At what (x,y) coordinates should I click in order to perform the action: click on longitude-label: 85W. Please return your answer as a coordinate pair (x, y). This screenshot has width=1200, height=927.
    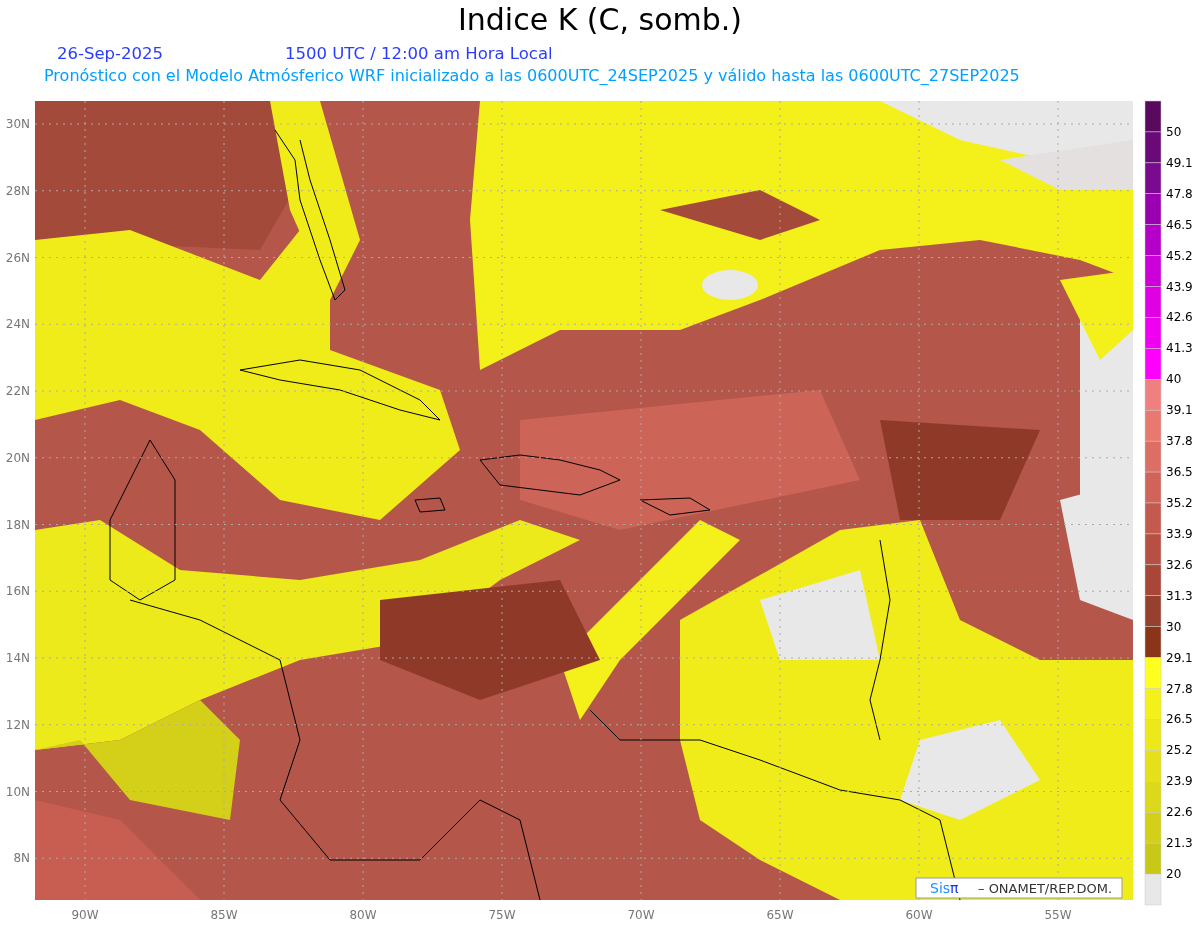
    Looking at the image, I should click on (224, 915).